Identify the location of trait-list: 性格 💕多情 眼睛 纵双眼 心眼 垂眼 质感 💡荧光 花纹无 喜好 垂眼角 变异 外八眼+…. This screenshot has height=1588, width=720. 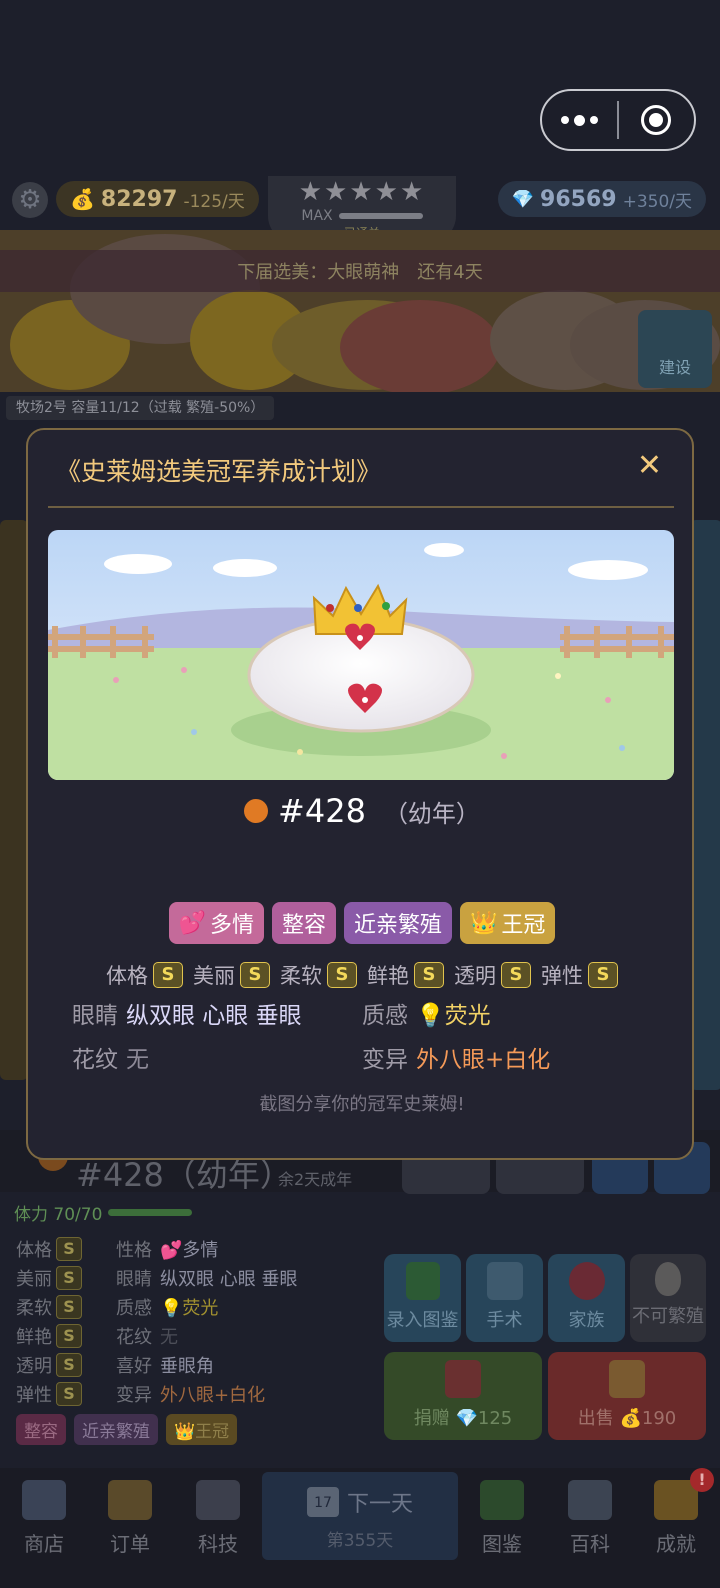
(206, 1321).